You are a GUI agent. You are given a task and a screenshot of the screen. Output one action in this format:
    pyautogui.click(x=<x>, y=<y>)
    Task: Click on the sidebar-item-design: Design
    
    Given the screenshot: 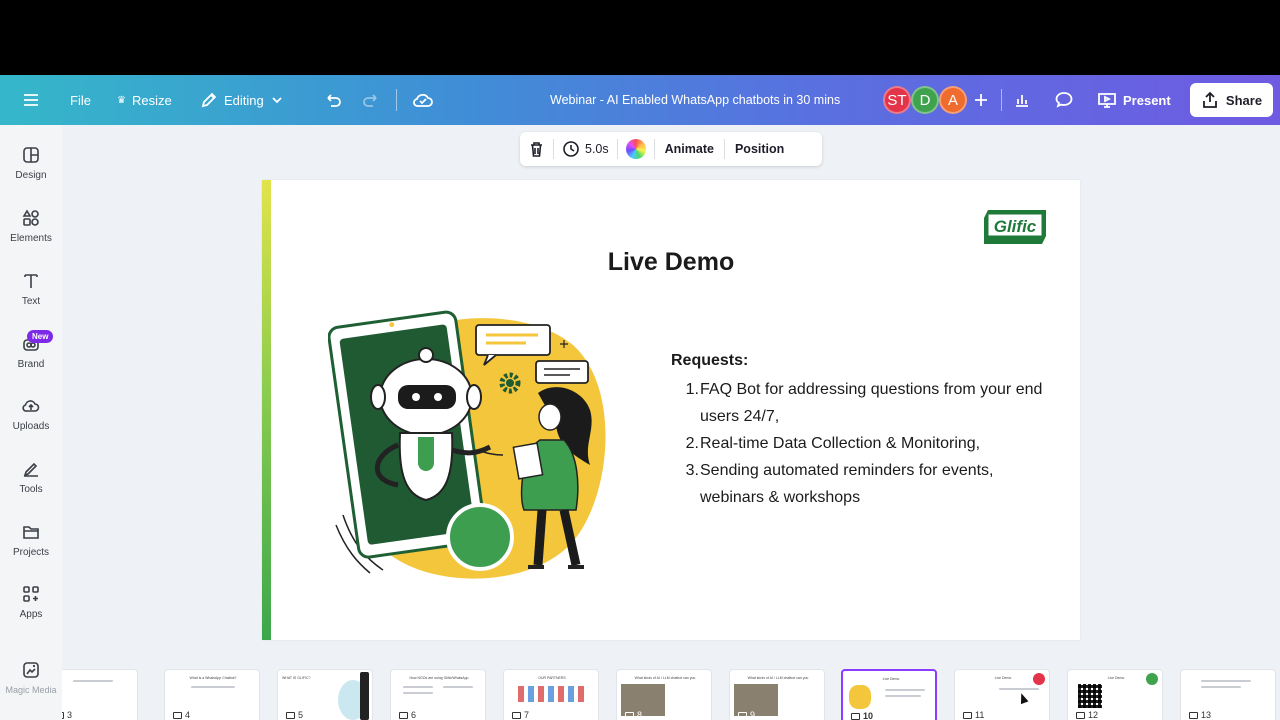 What is the action you would take?
    pyautogui.click(x=31, y=163)
    